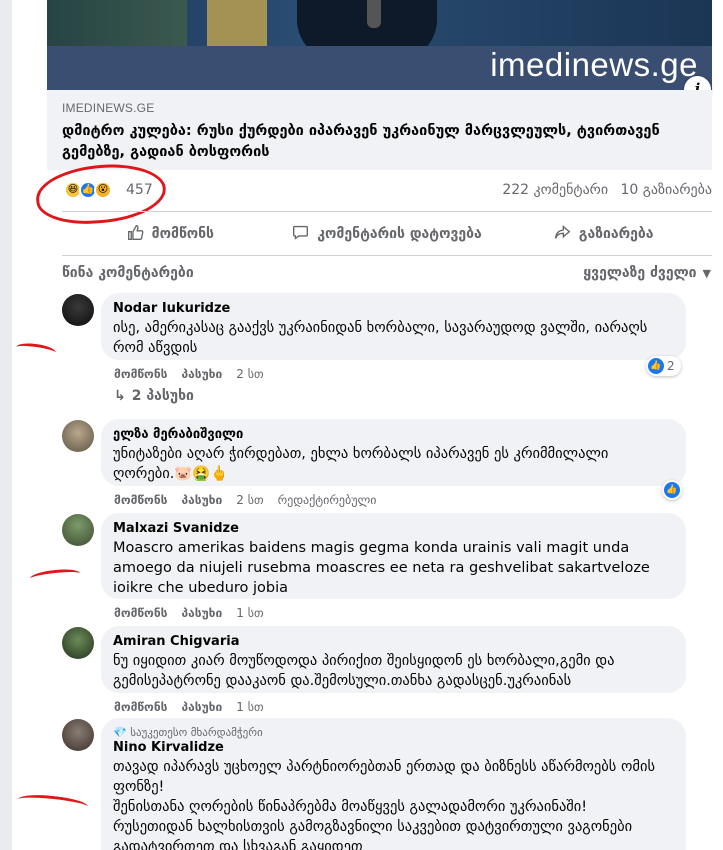 This screenshot has width=723, height=850. I want to click on comment-author: Nodar Iukuridze, so click(393, 308).